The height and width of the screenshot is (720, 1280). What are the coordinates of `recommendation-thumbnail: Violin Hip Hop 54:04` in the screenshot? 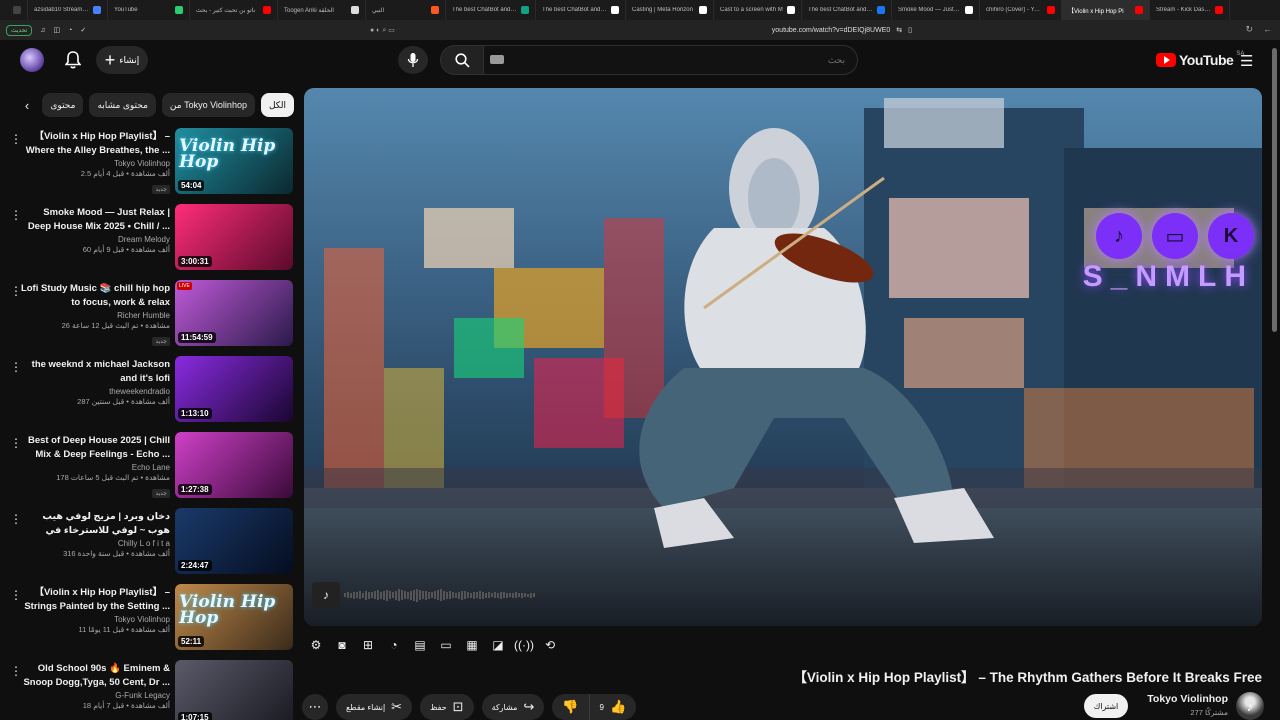 It's located at (234, 161).